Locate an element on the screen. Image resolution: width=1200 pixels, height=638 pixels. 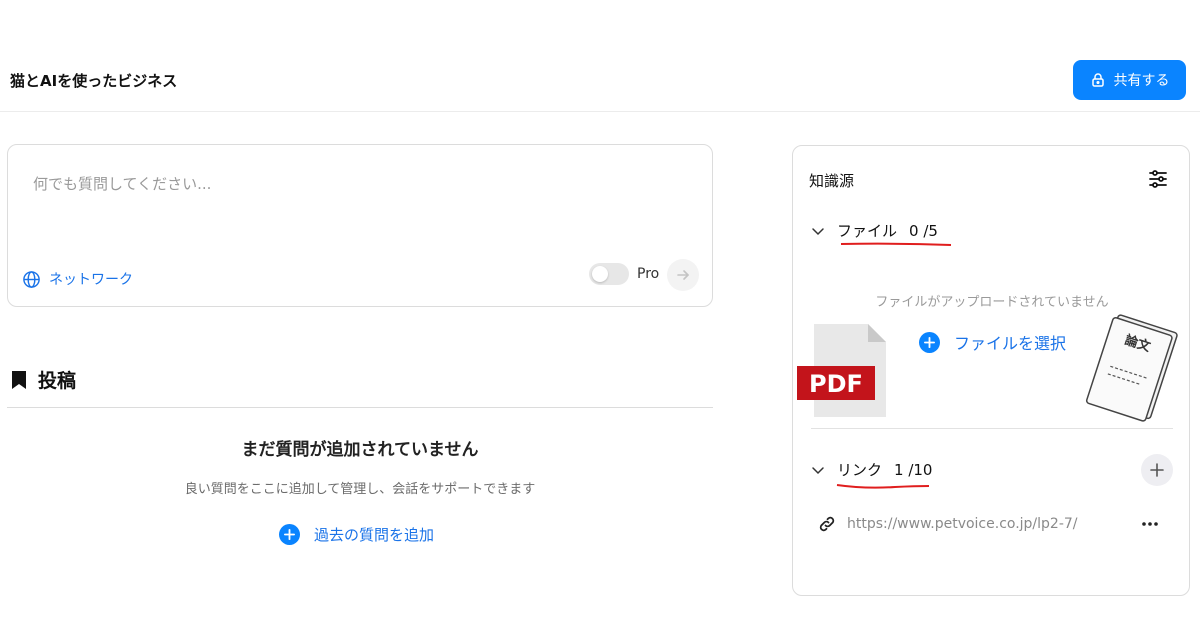
globe-icon is located at coordinates (31, 279).